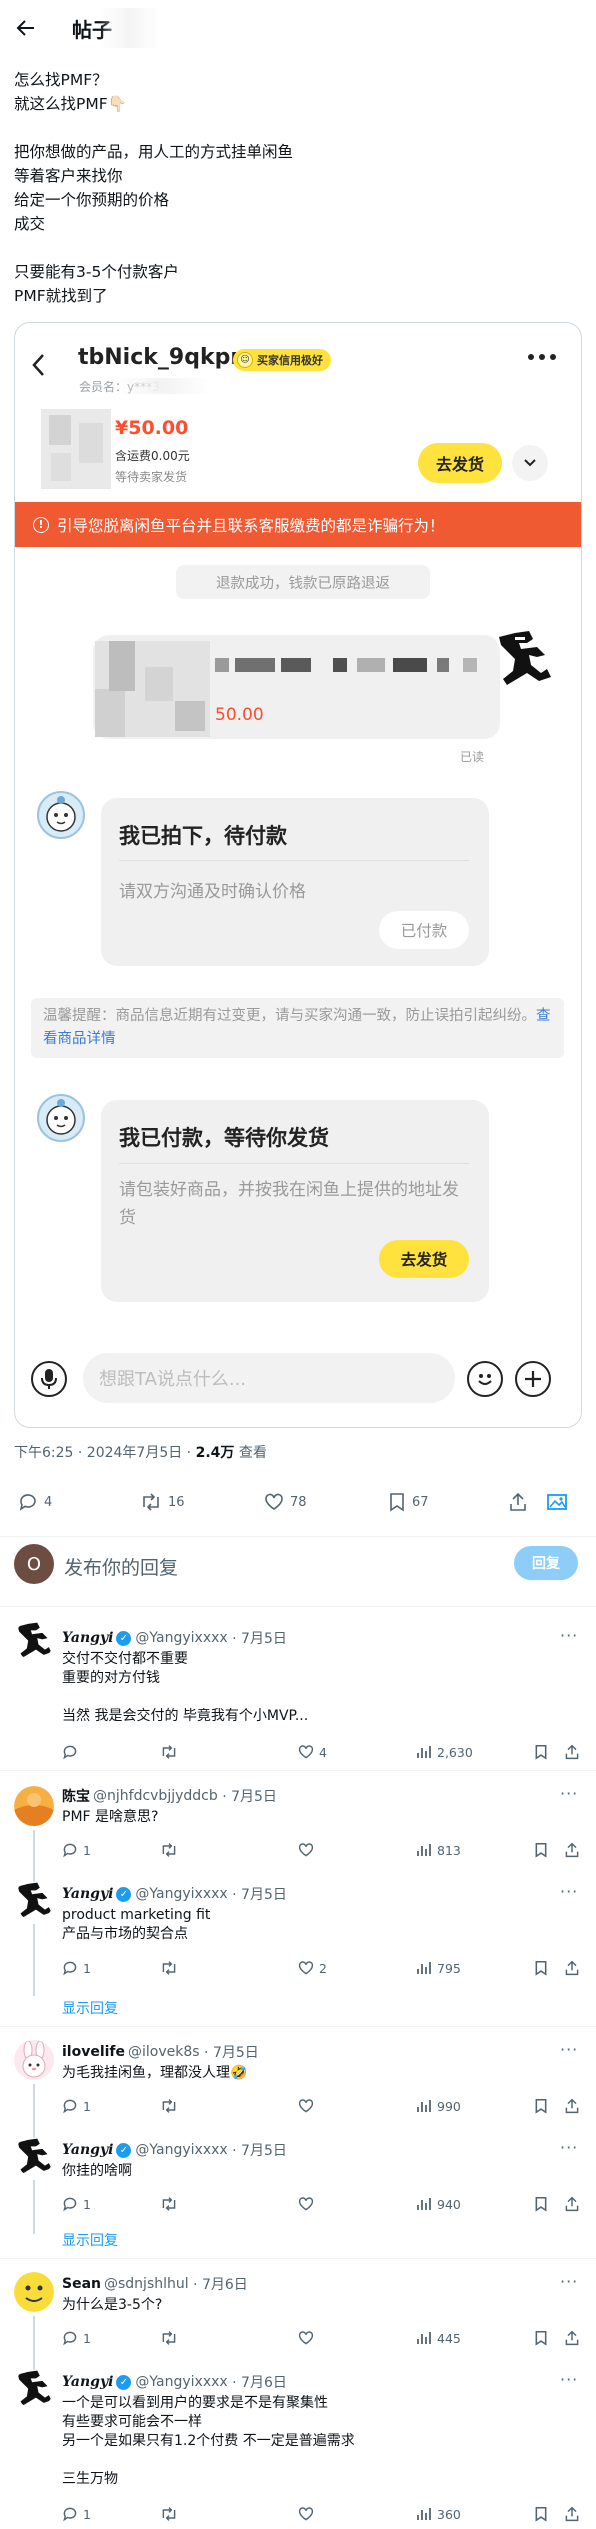 The image size is (596, 2529). I want to click on author-name: ilovelife, so click(93, 2052).